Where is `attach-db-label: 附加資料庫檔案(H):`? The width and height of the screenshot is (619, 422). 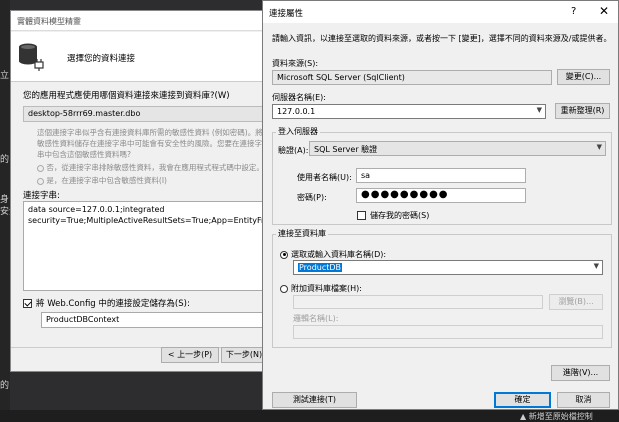
attach-db-label: 附加資料庫檔案(H): is located at coordinates (326, 288).